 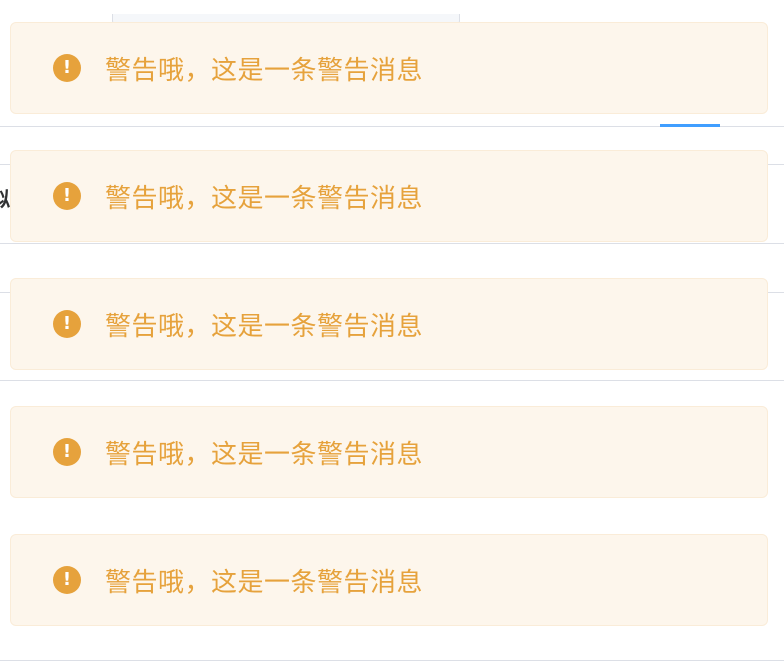 What do you see at coordinates (5, 199) in the screenshot?
I see `background-label-fragment: 拟` at bounding box center [5, 199].